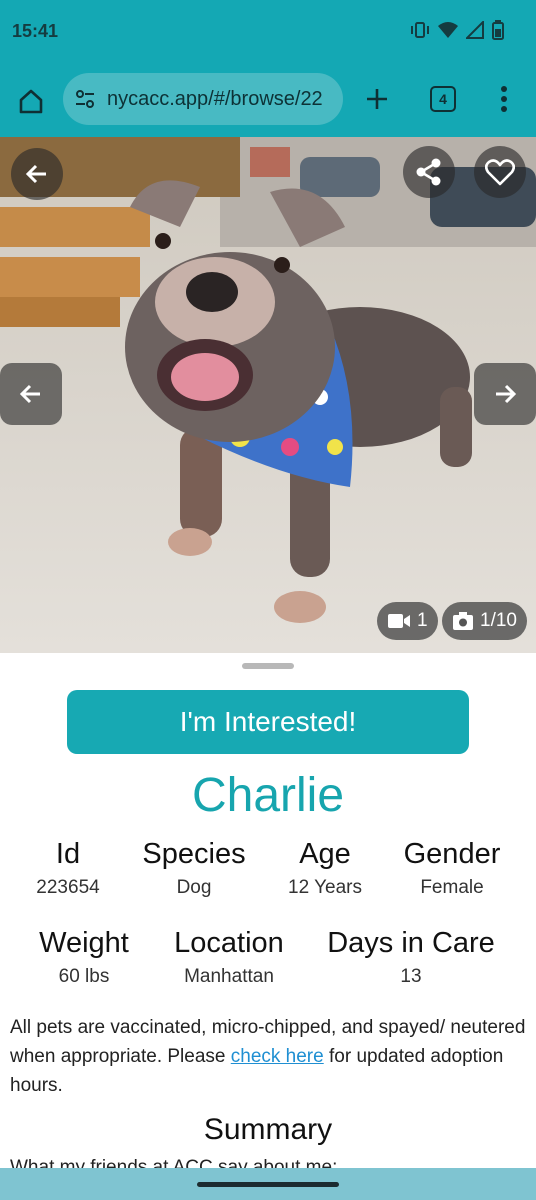  What do you see at coordinates (475, 30) in the screenshot?
I see `signal-icon` at bounding box center [475, 30].